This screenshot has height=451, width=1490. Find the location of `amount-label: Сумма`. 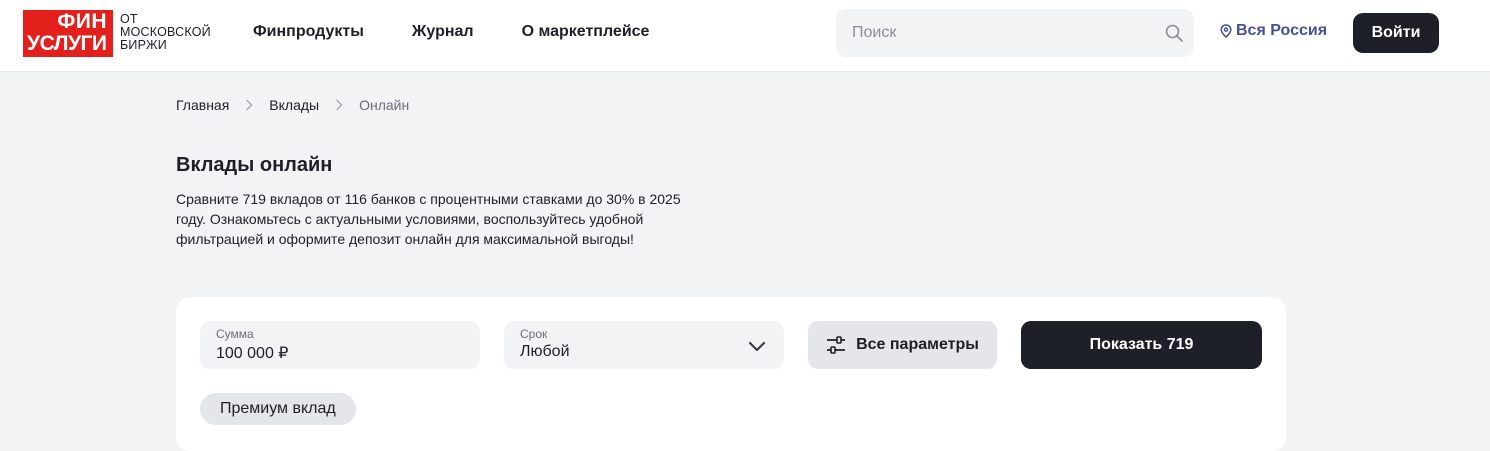

amount-label: Сумма is located at coordinates (235, 334).